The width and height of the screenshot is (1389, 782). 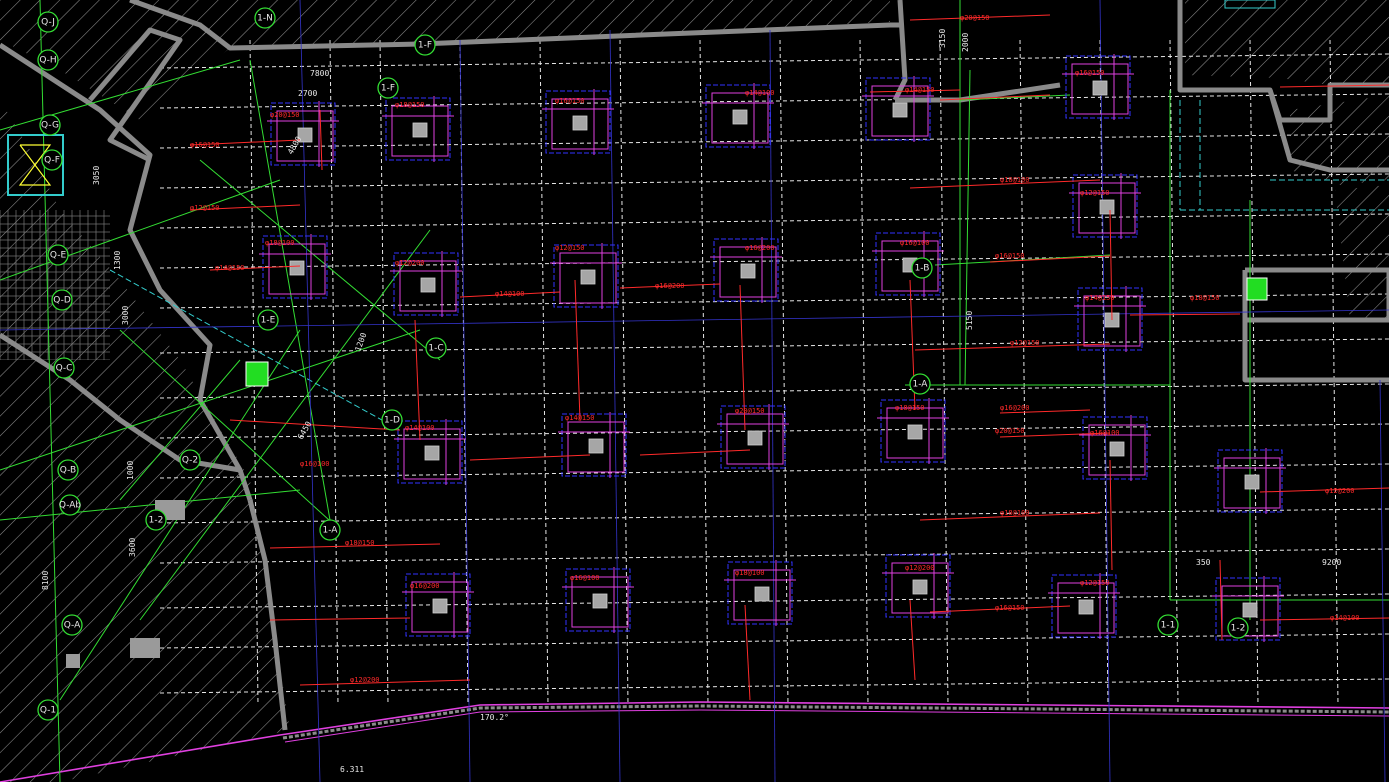 I want to click on rebar-label-8: φ20@150, so click(x=1010, y=431).